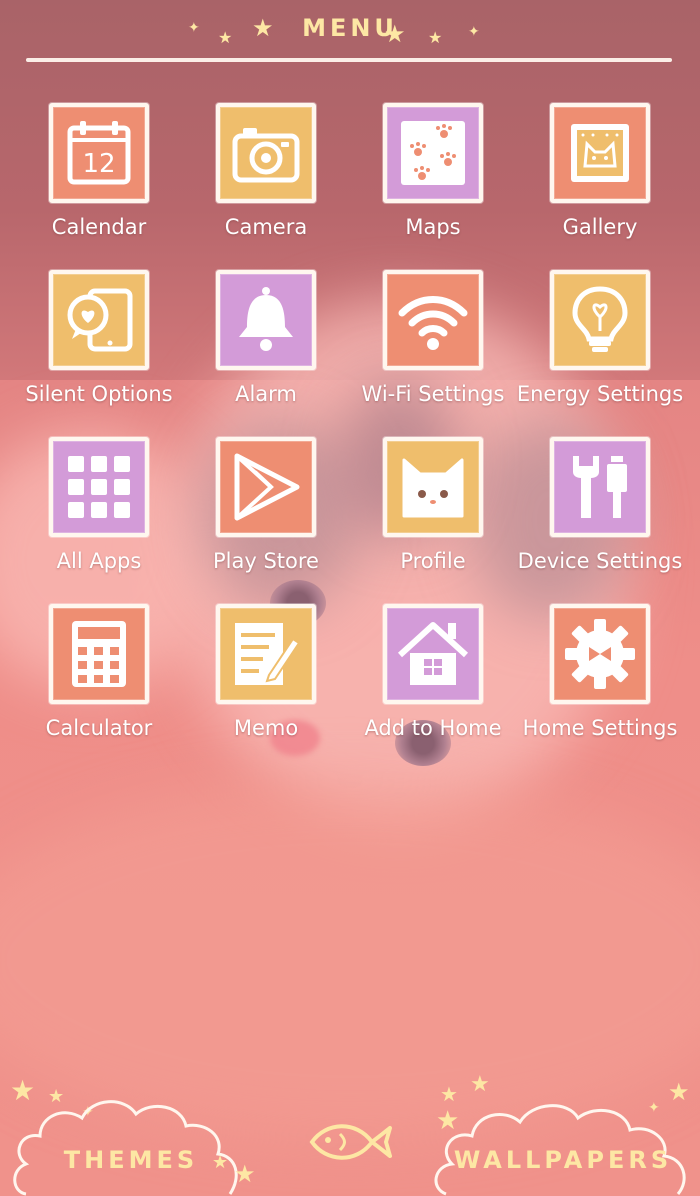  Describe the element at coordinates (433, 561) in the screenshot. I see `app-label: Profile` at that location.